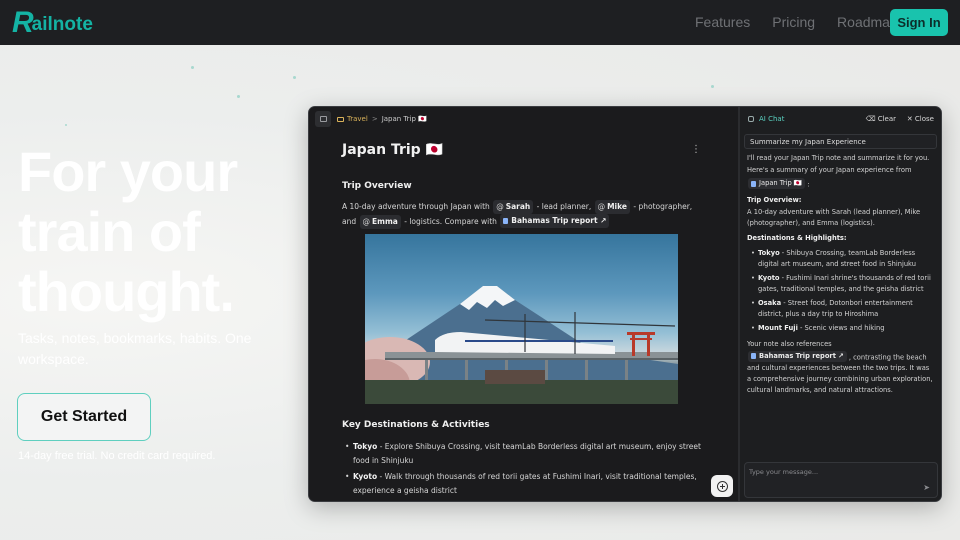  I want to click on list-item: Mount Fuji - Scenic views and hiking, so click(843, 328).